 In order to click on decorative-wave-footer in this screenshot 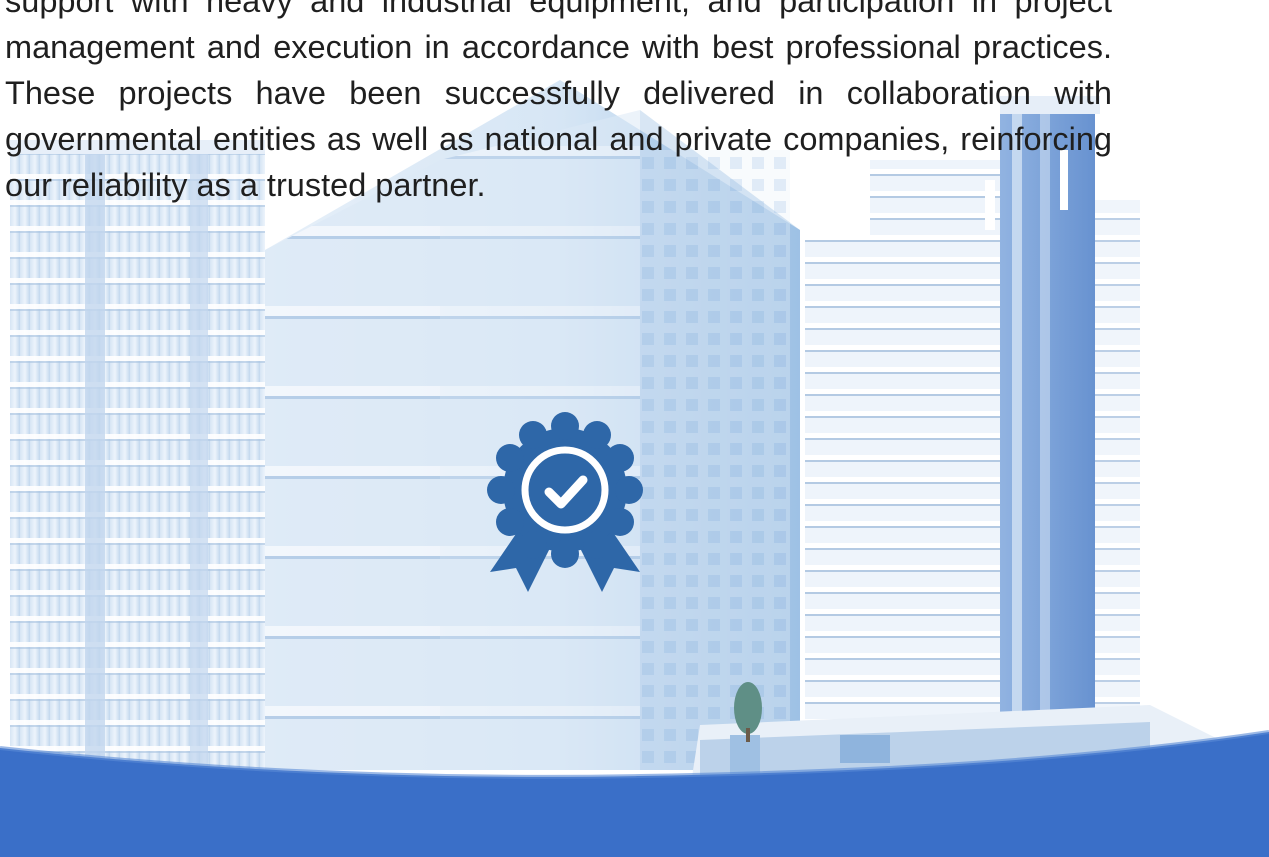, I will do `click(634, 793)`.